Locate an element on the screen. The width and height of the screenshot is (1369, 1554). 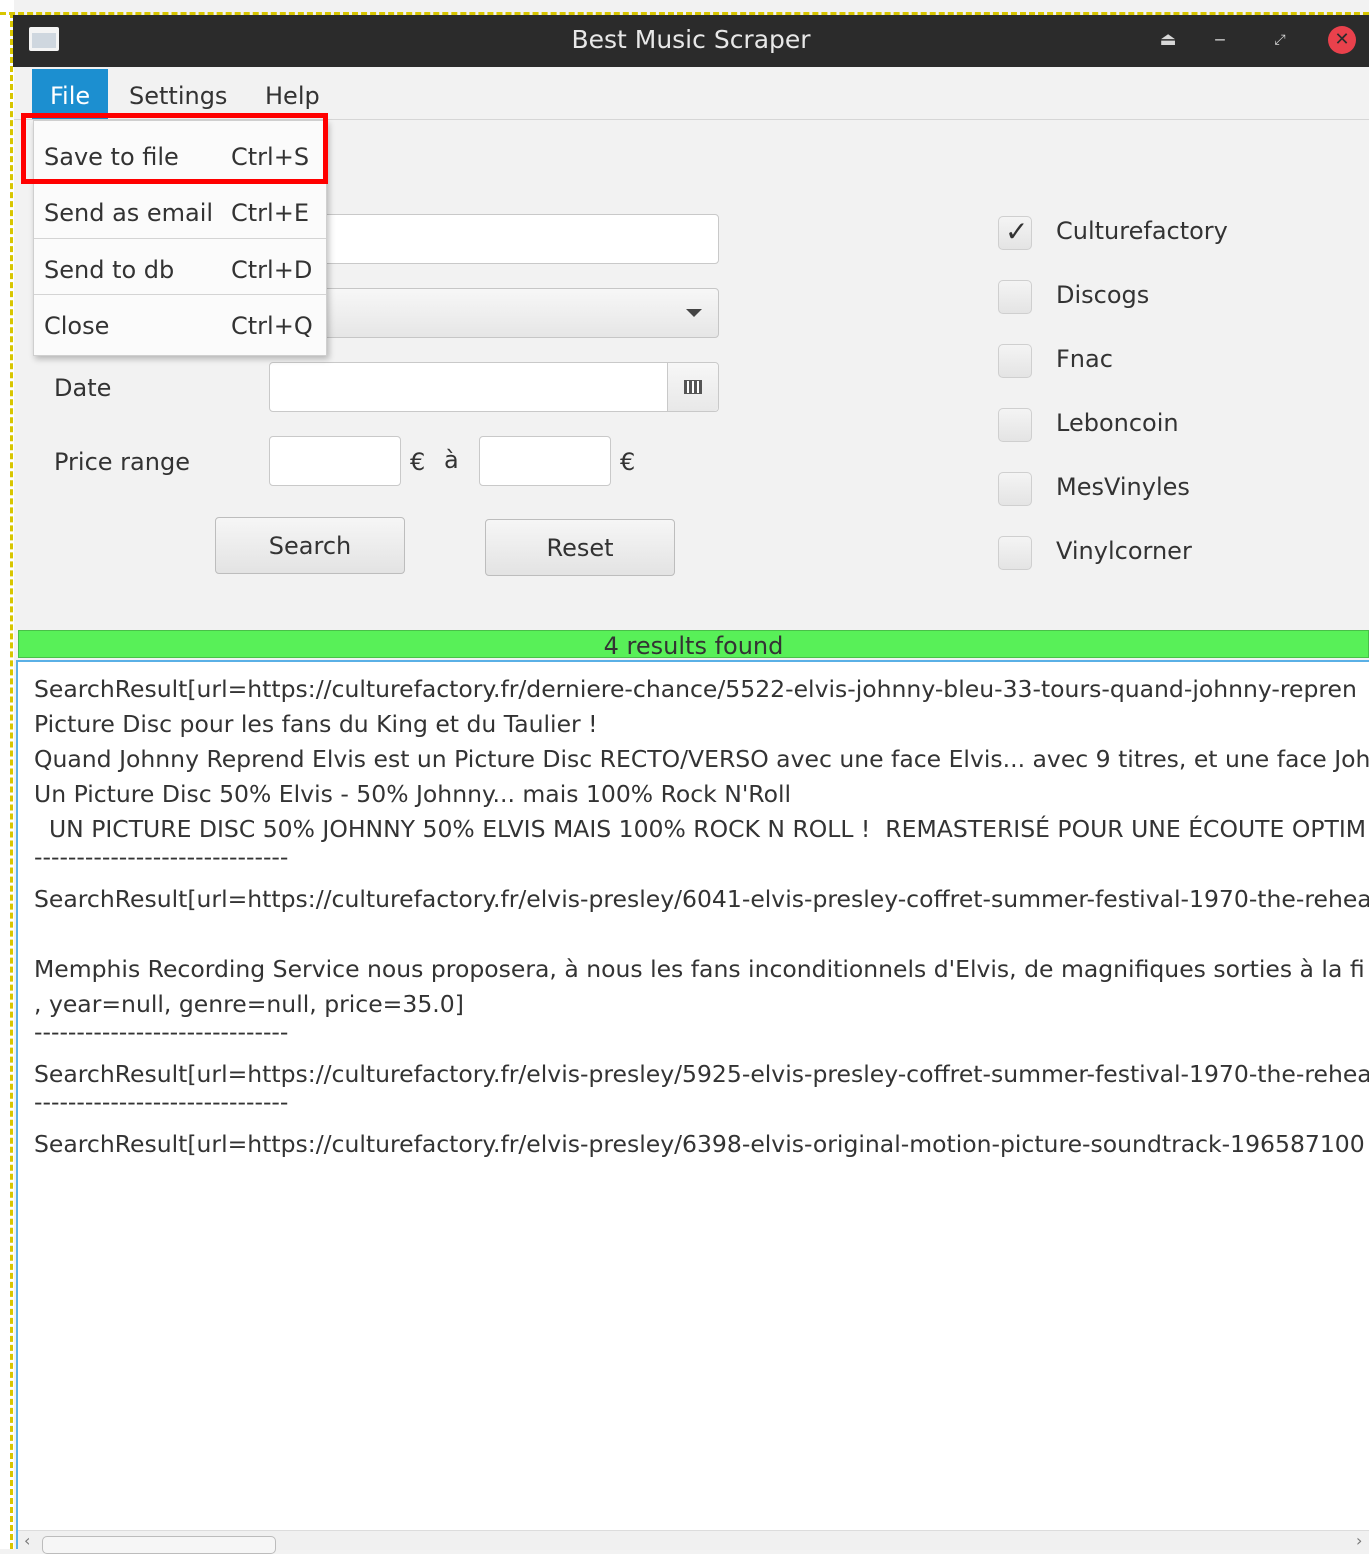
checkbox-vinylcorner is located at coordinates (1015, 553).